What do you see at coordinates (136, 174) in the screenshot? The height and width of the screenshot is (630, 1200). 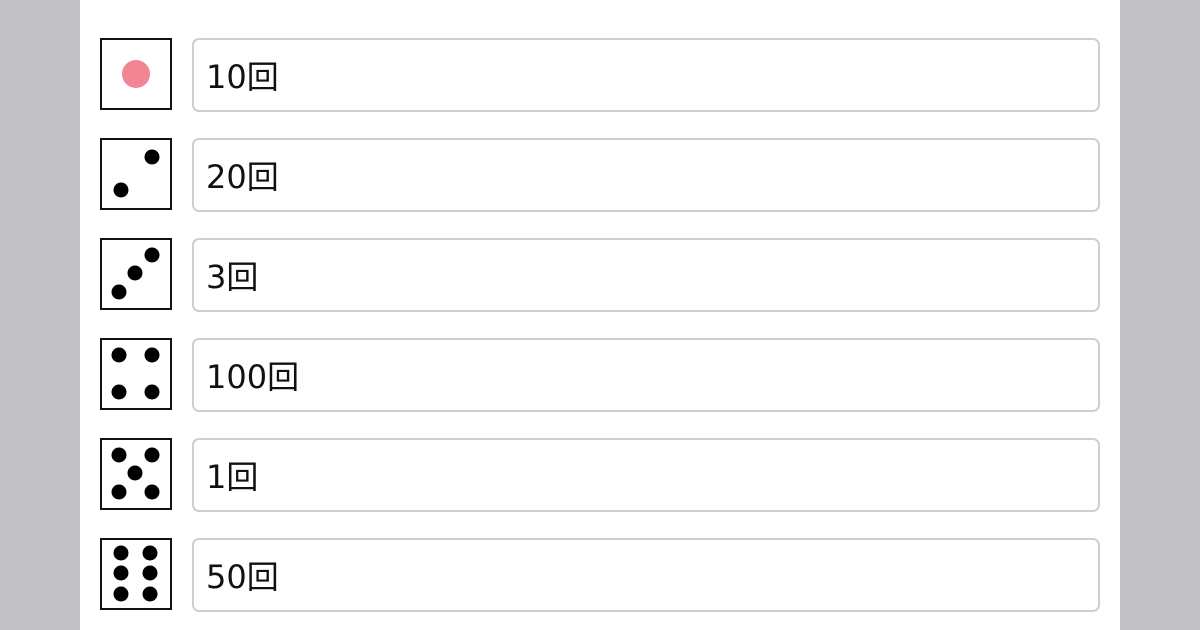 I see `die-face-2-icon` at bounding box center [136, 174].